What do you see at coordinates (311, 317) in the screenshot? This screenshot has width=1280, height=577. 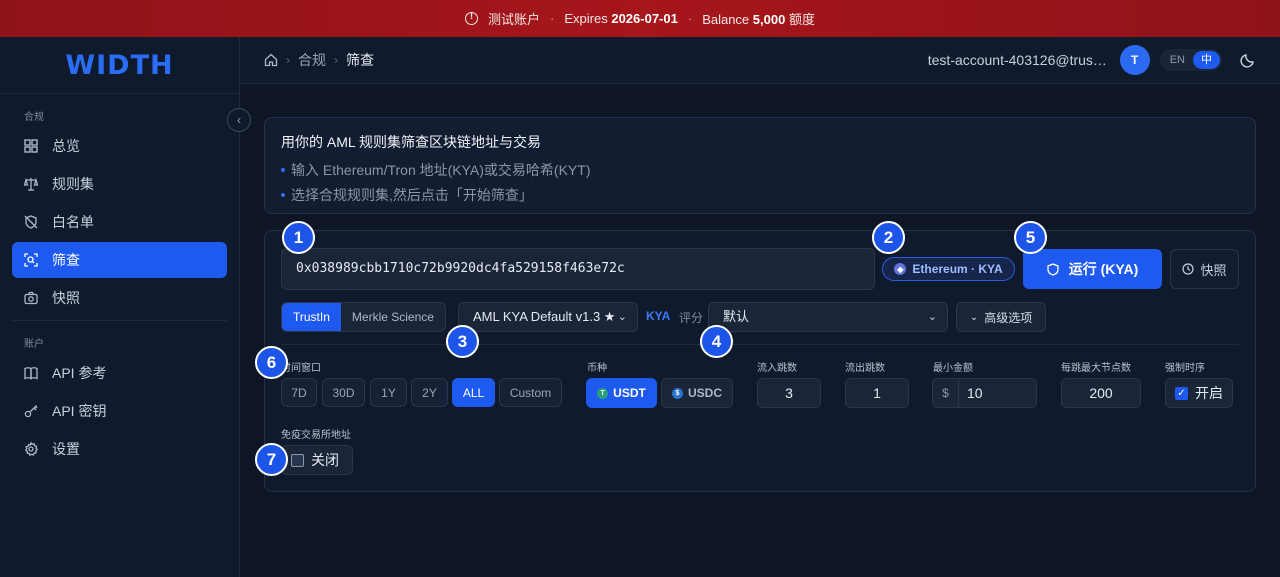 I see `provider-trustin: TrustIn` at bounding box center [311, 317].